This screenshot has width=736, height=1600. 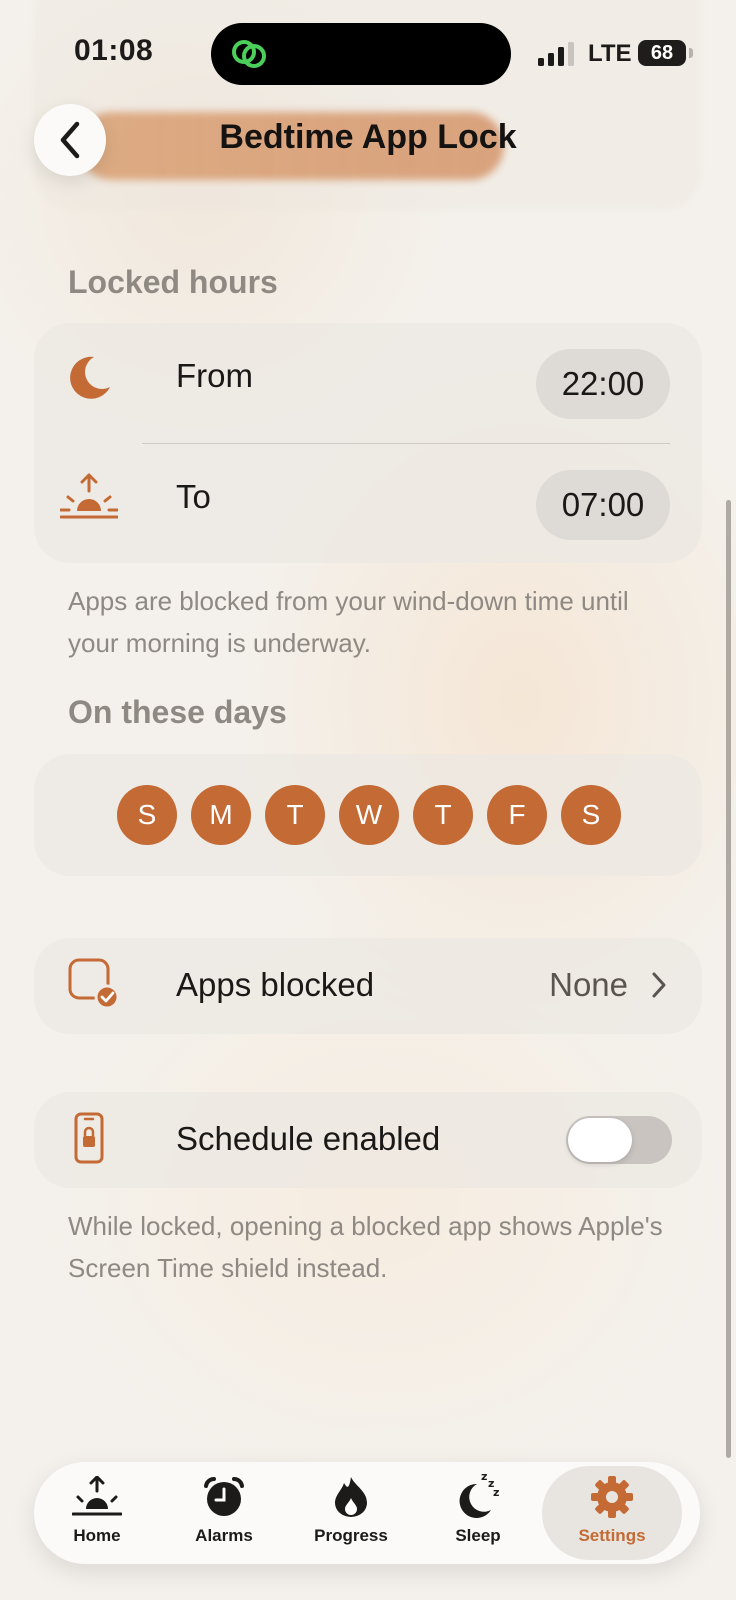 I want to click on tab-home-label: Home, so click(x=97, y=1535).